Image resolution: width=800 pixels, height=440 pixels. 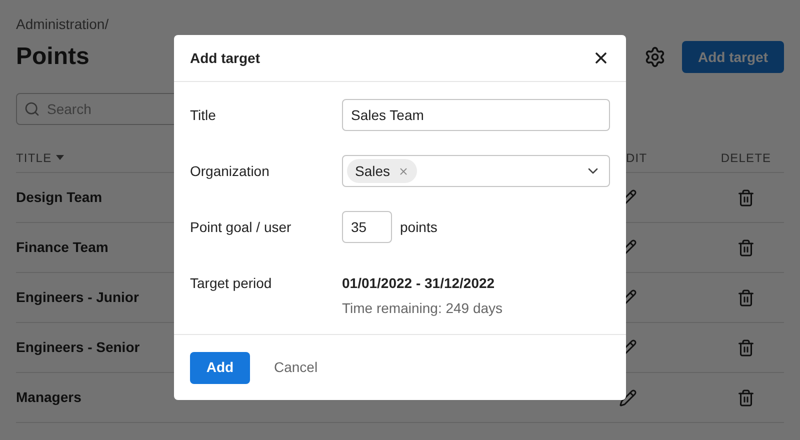 What do you see at coordinates (655, 57) in the screenshot?
I see `settings-icon` at bounding box center [655, 57].